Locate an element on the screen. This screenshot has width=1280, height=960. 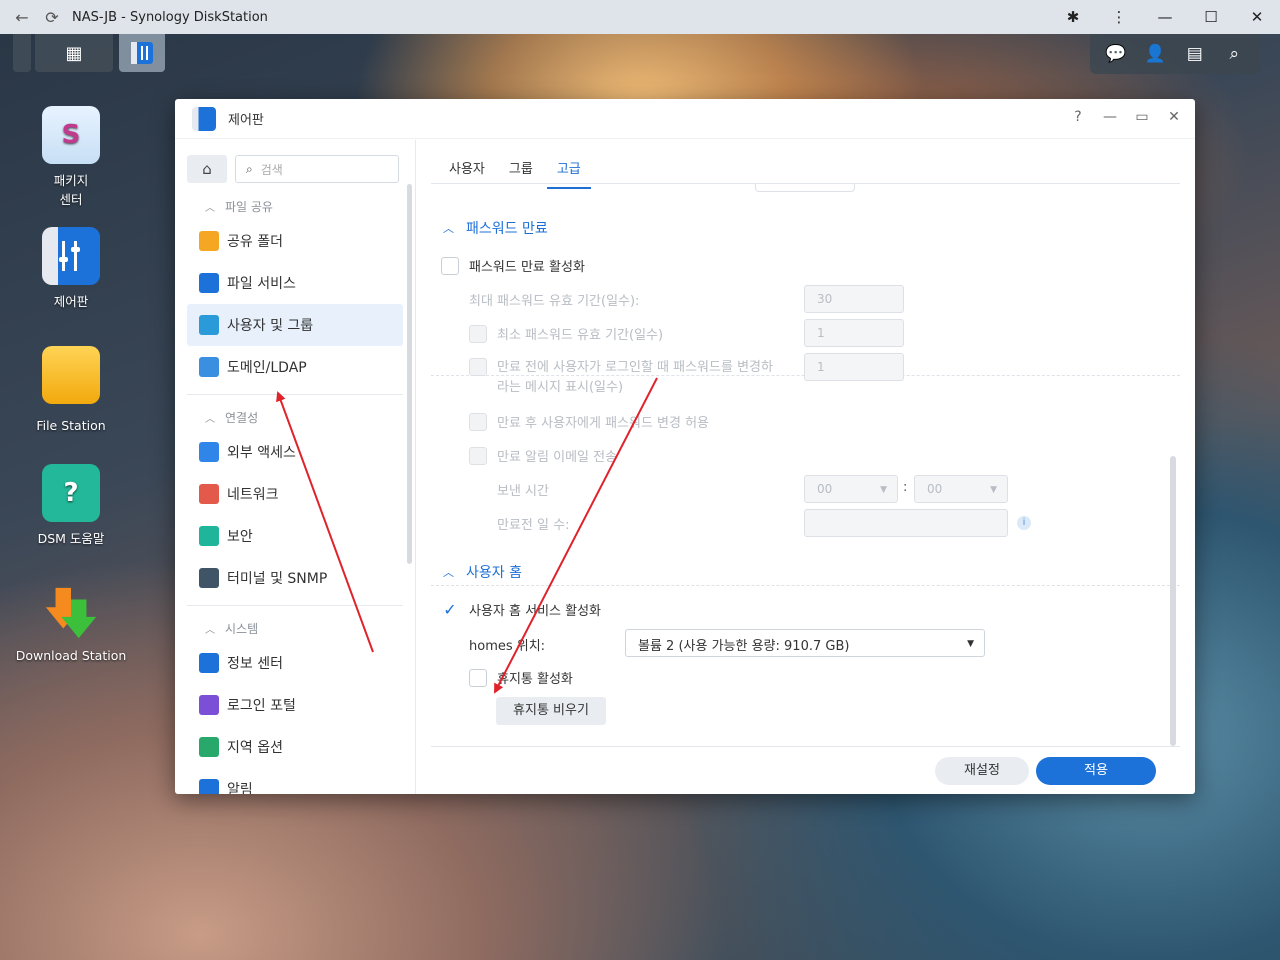
user-home-header: ︿ 사용자 홈 is located at coordinates (482, 572).